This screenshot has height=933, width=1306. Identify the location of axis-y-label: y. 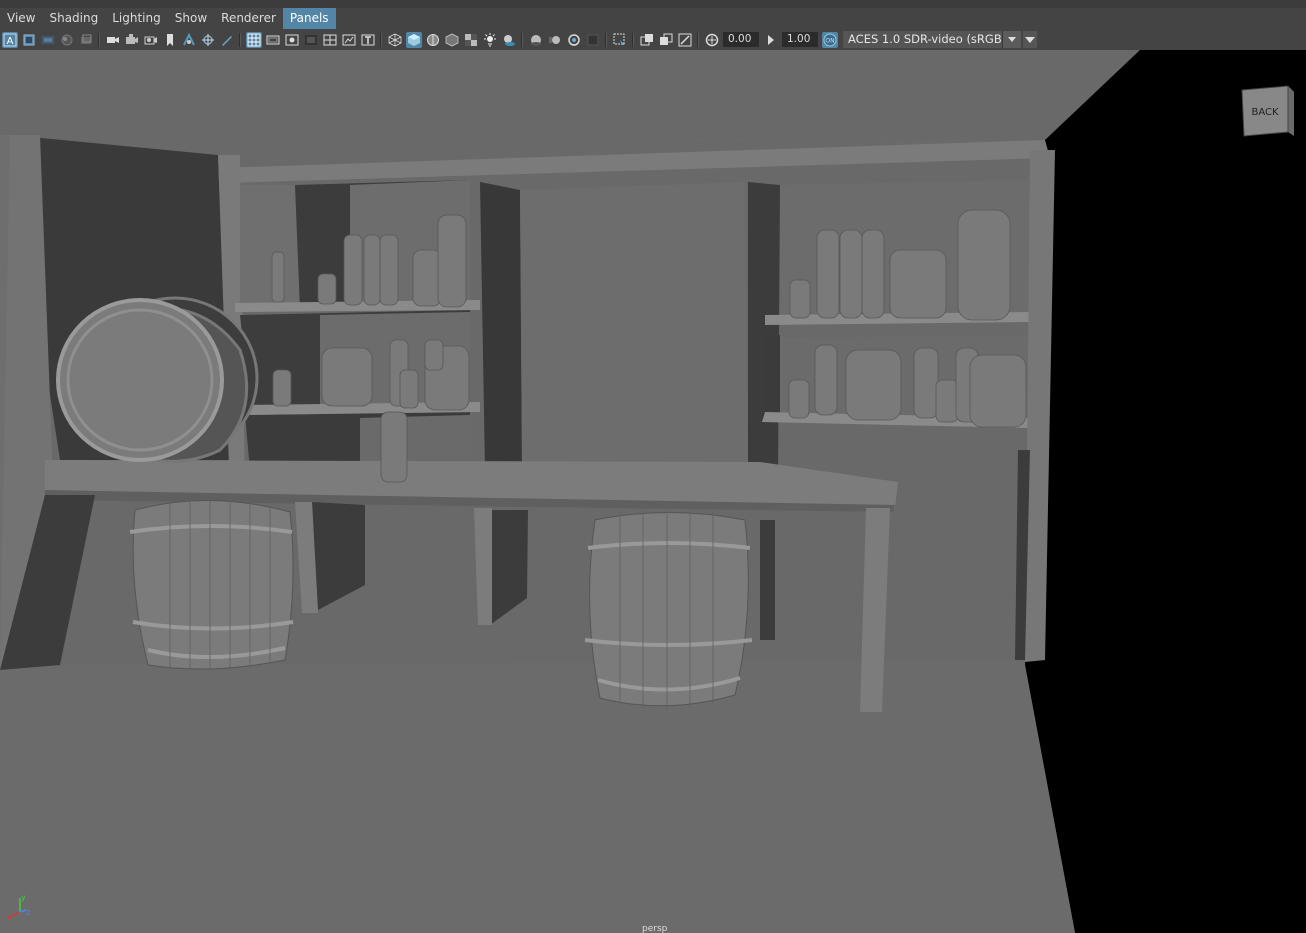
(23, 897).